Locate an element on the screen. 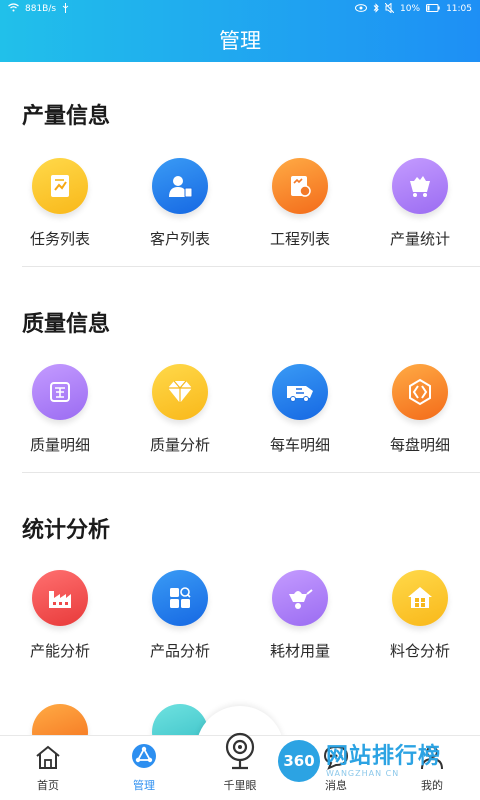  menu-item-partial is located at coordinates (60, 720).